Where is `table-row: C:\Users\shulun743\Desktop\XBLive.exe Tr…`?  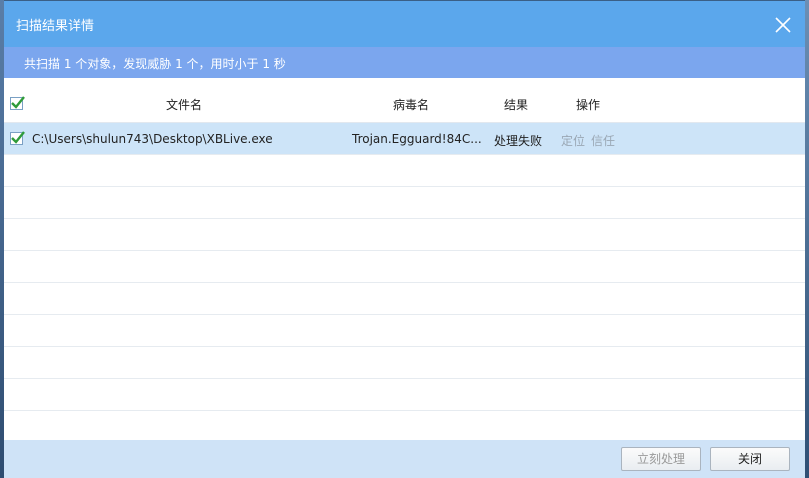
table-row: C:\Users\shulun743\Desktop\XBLive.exe Tr… is located at coordinates (404, 139).